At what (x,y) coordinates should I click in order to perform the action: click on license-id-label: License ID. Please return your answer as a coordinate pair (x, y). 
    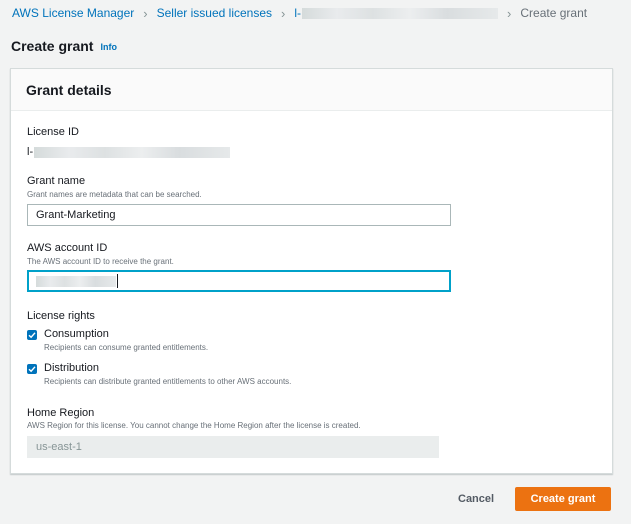
    Looking at the image, I should click on (53, 132).